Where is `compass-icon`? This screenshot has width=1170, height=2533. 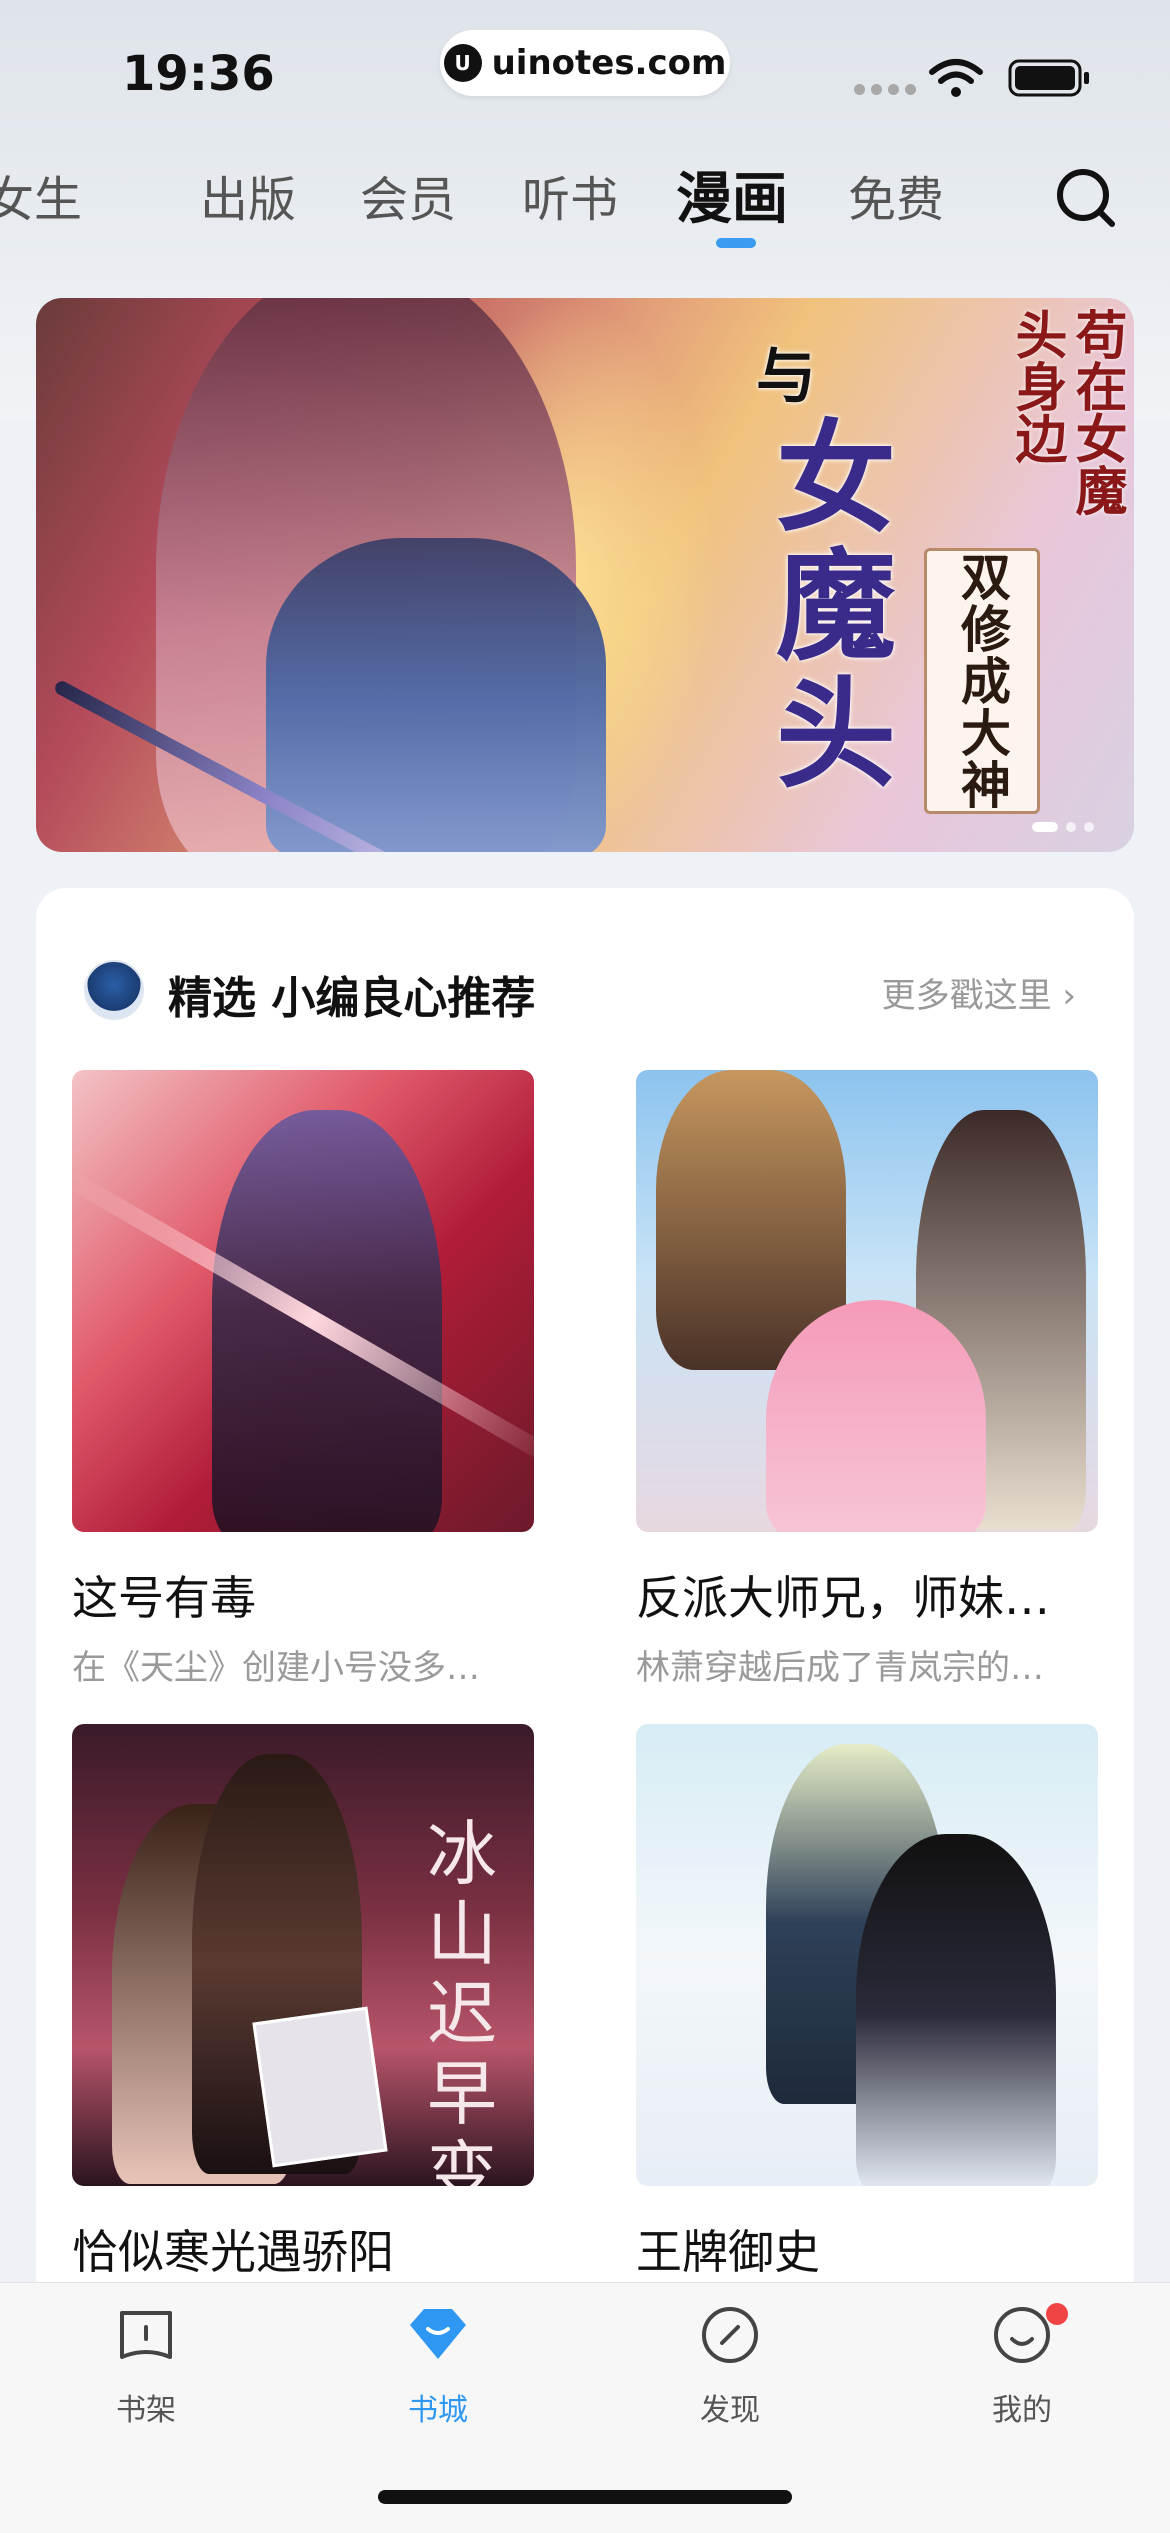
compass-icon is located at coordinates (730, 2335).